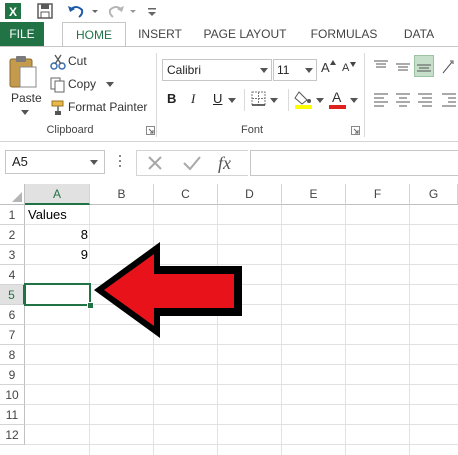 The width and height of the screenshot is (458, 455). I want to click on row-header-9: 9, so click(12, 375).